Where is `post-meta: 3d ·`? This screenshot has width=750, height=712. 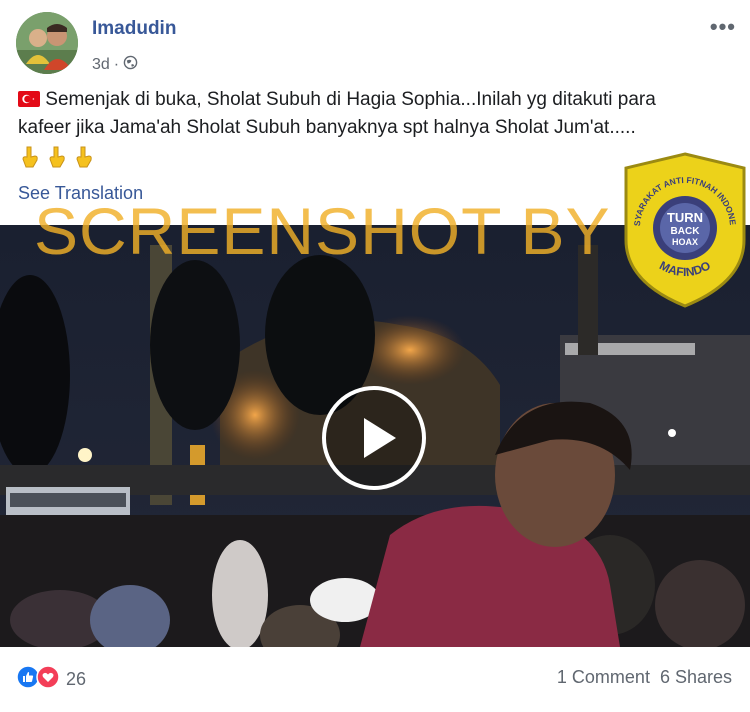 post-meta: 3d · is located at coordinates (115, 65).